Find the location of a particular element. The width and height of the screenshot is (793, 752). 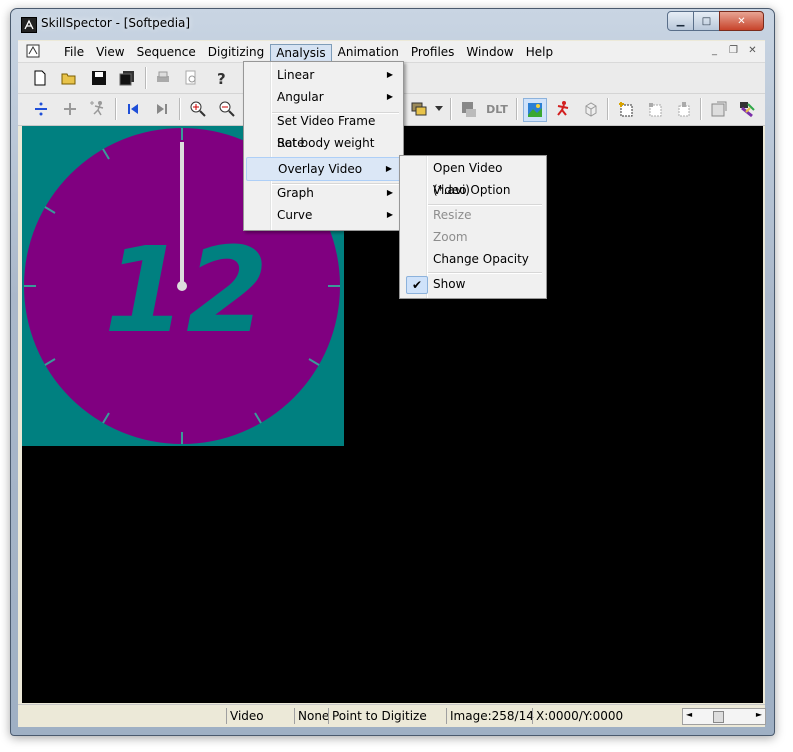

dlt-button: DLT is located at coordinates (497, 109).